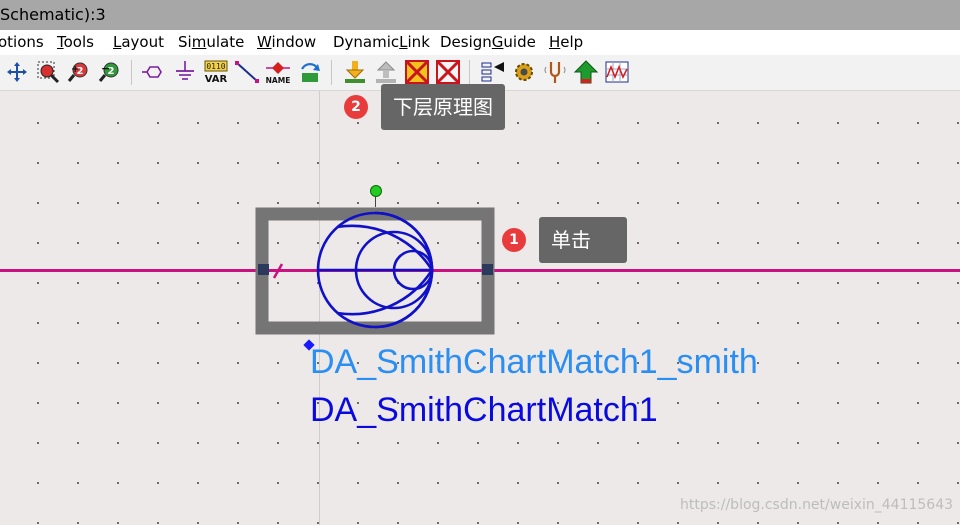 The image size is (960, 525). I want to click on port-icon, so click(152, 72).